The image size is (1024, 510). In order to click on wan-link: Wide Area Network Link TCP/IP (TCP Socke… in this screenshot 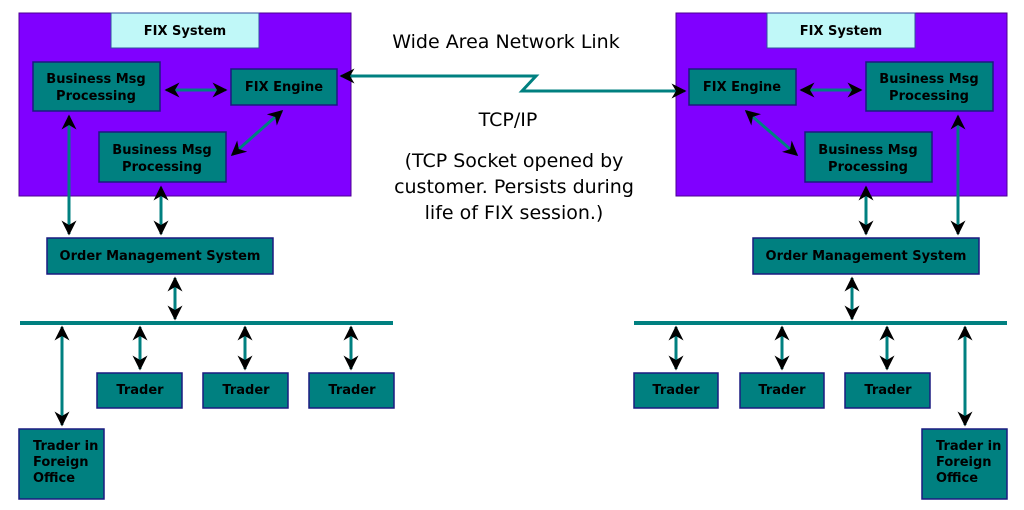, I will do `click(513, 127)`.